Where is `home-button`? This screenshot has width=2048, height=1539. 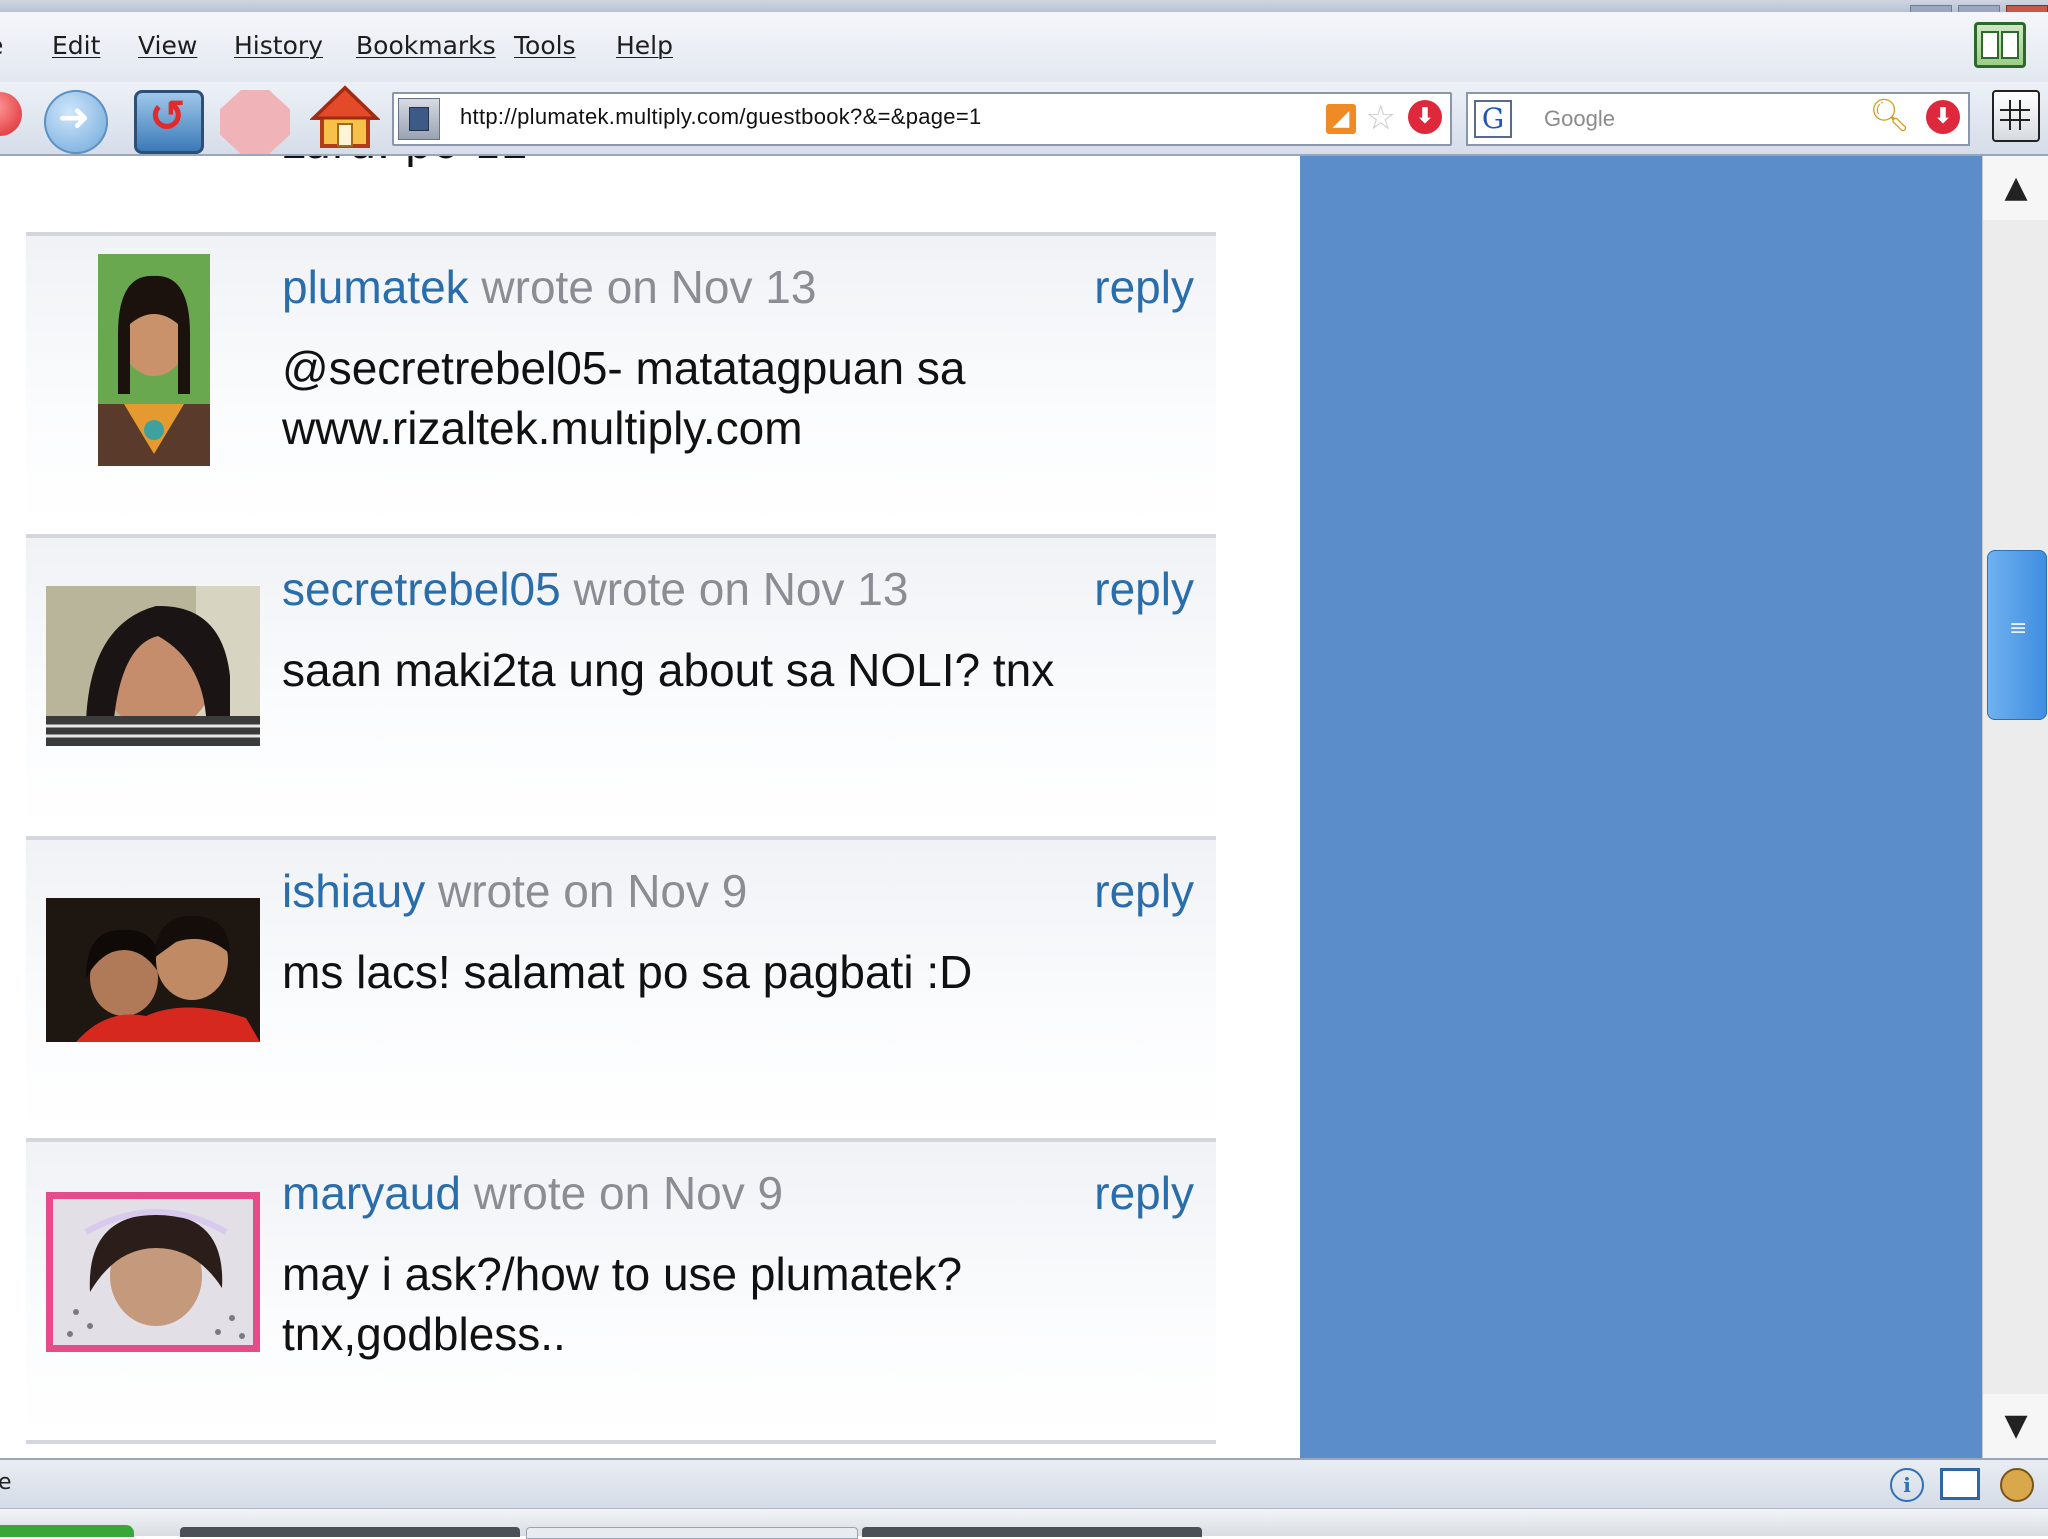 home-button is located at coordinates (345, 117).